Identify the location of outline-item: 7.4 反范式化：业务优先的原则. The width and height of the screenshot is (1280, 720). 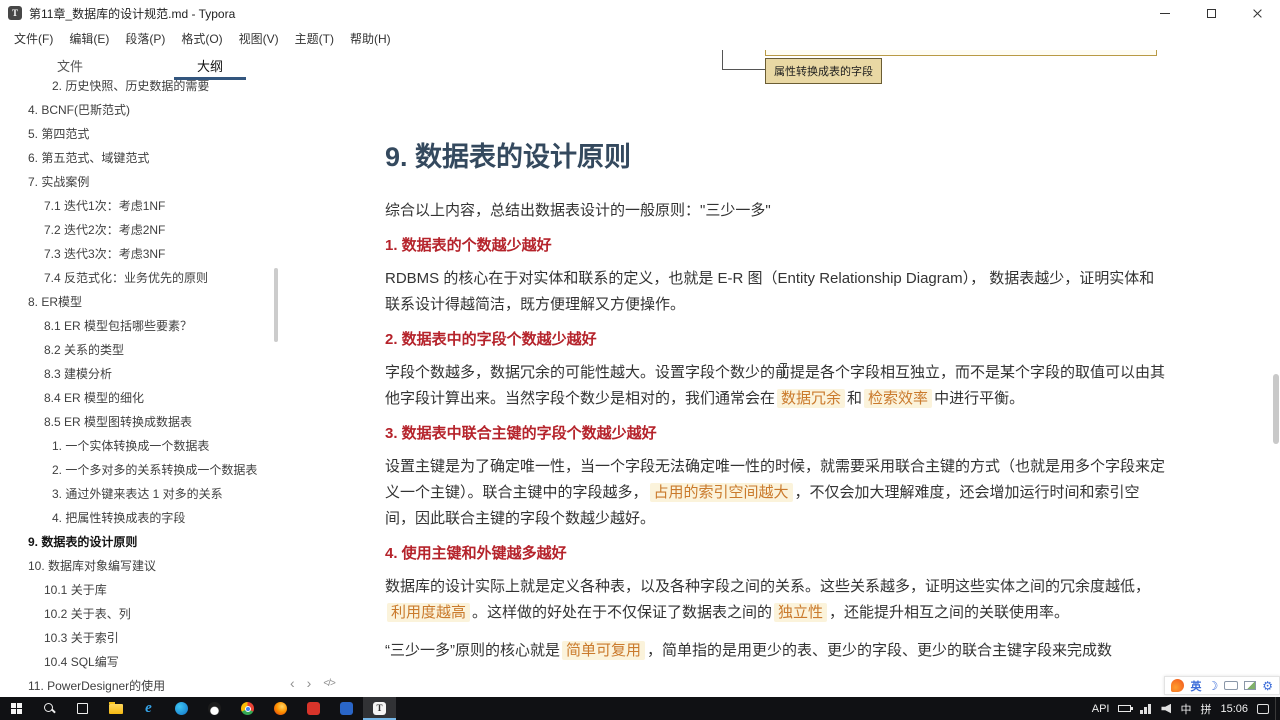
(140, 278).